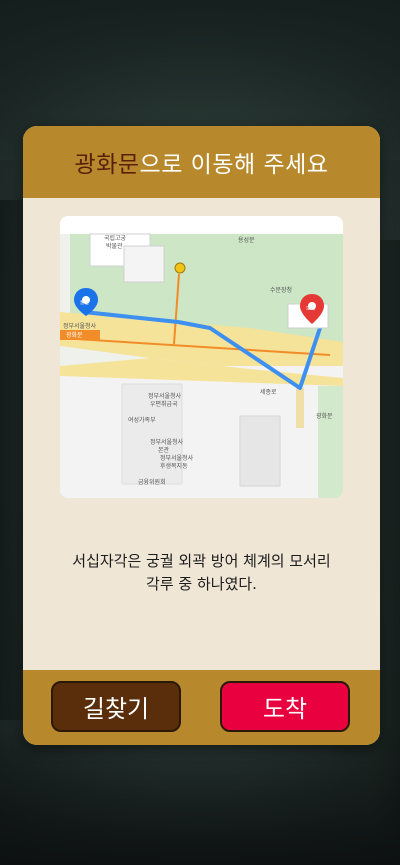  Describe the element at coordinates (116, 706) in the screenshot. I see `find-way-button: 길찾기` at that location.